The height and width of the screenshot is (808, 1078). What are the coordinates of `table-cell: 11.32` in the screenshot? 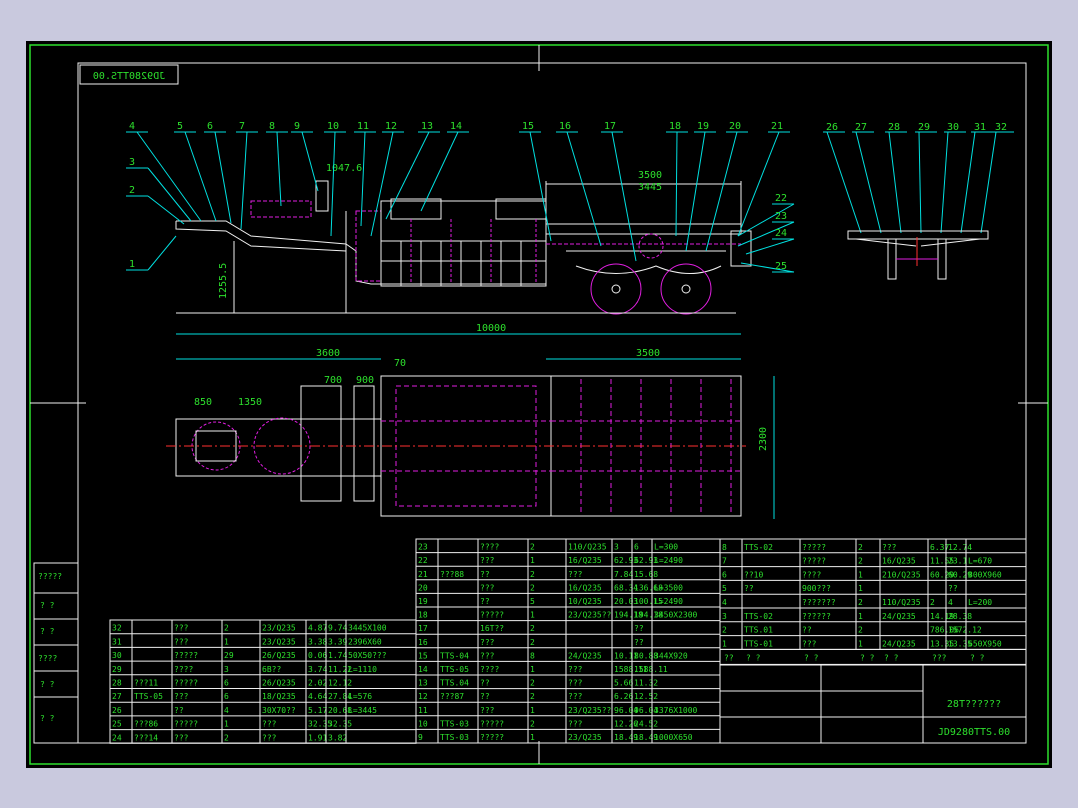 It's located at (646, 683).